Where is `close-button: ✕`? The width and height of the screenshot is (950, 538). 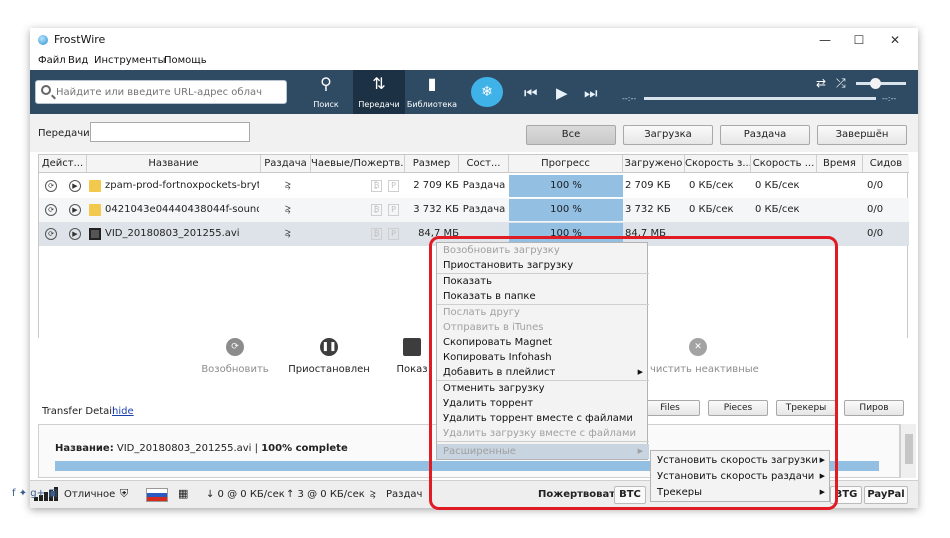 close-button: ✕ is located at coordinates (895, 40).